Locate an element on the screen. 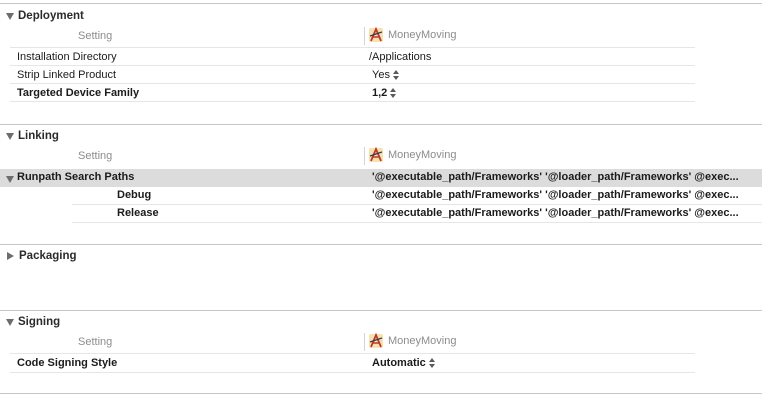 This screenshot has height=397, width=762. section-title: Packaging is located at coordinates (48, 256).